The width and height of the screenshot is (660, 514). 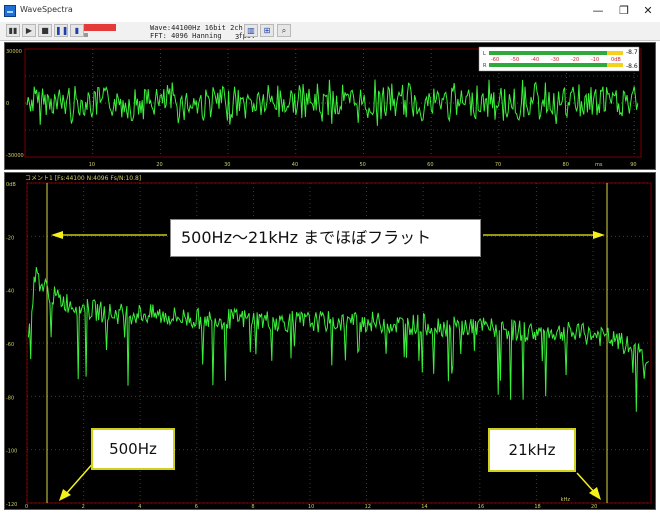 What do you see at coordinates (29, 30) in the screenshot?
I see `play-button: ▶` at bounding box center [29, 30].